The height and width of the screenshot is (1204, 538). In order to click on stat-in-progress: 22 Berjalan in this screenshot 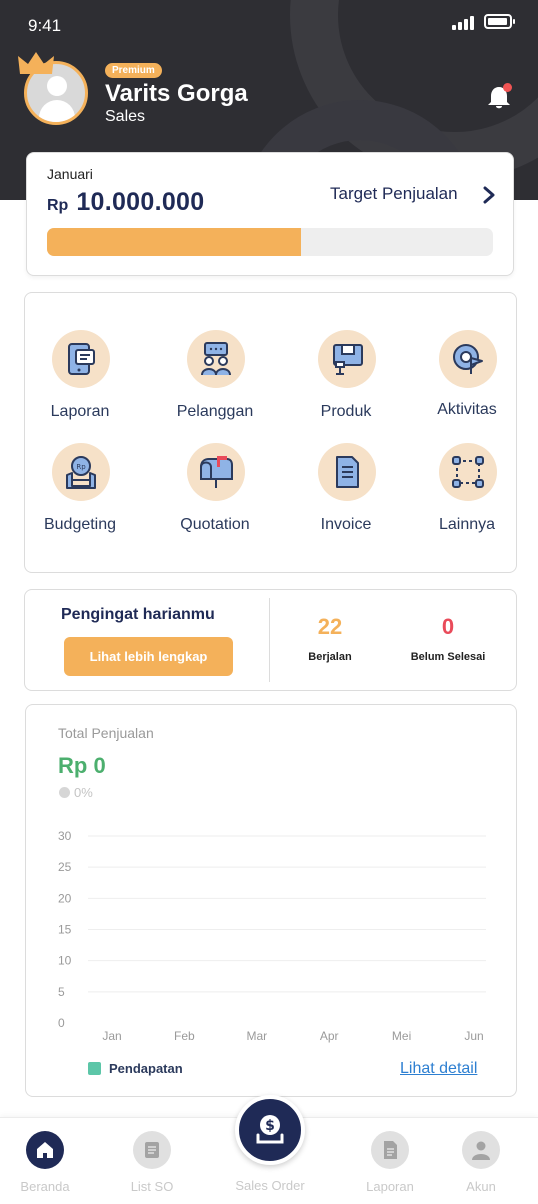, I will do `click(330, 638)`.